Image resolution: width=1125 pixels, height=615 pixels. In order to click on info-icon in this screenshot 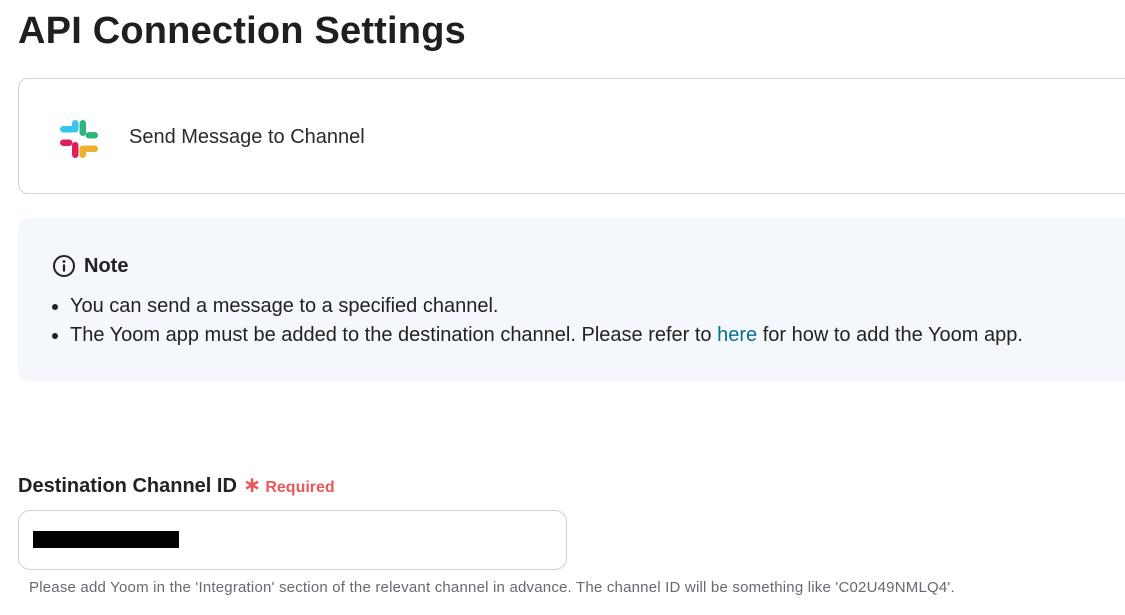, I will do `click(64, 266)`.